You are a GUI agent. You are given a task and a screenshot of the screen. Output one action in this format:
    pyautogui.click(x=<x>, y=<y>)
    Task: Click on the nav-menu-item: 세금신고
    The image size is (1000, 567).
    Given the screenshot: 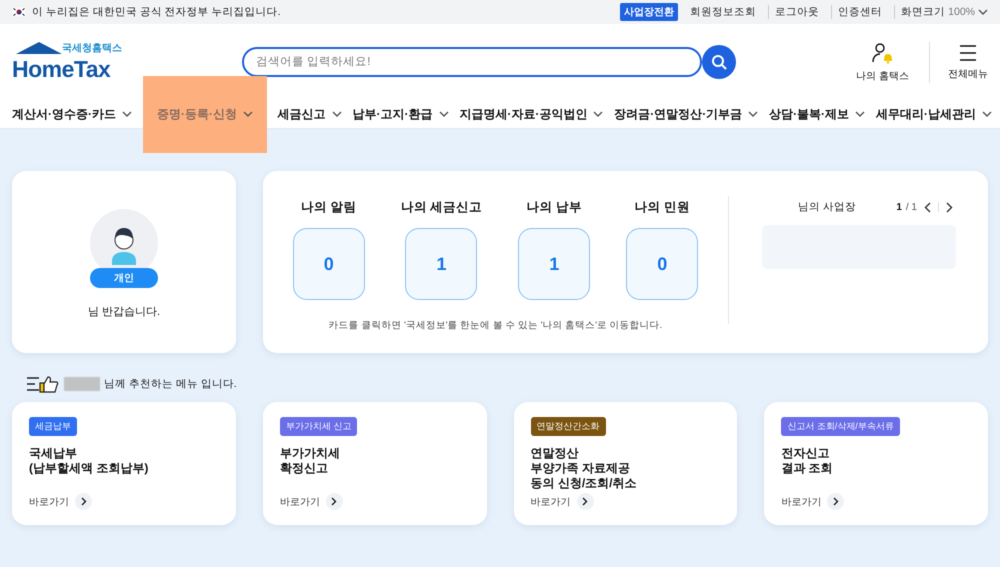 What is the action you would take?
    pyautogui.click(x=310, y=114)
    